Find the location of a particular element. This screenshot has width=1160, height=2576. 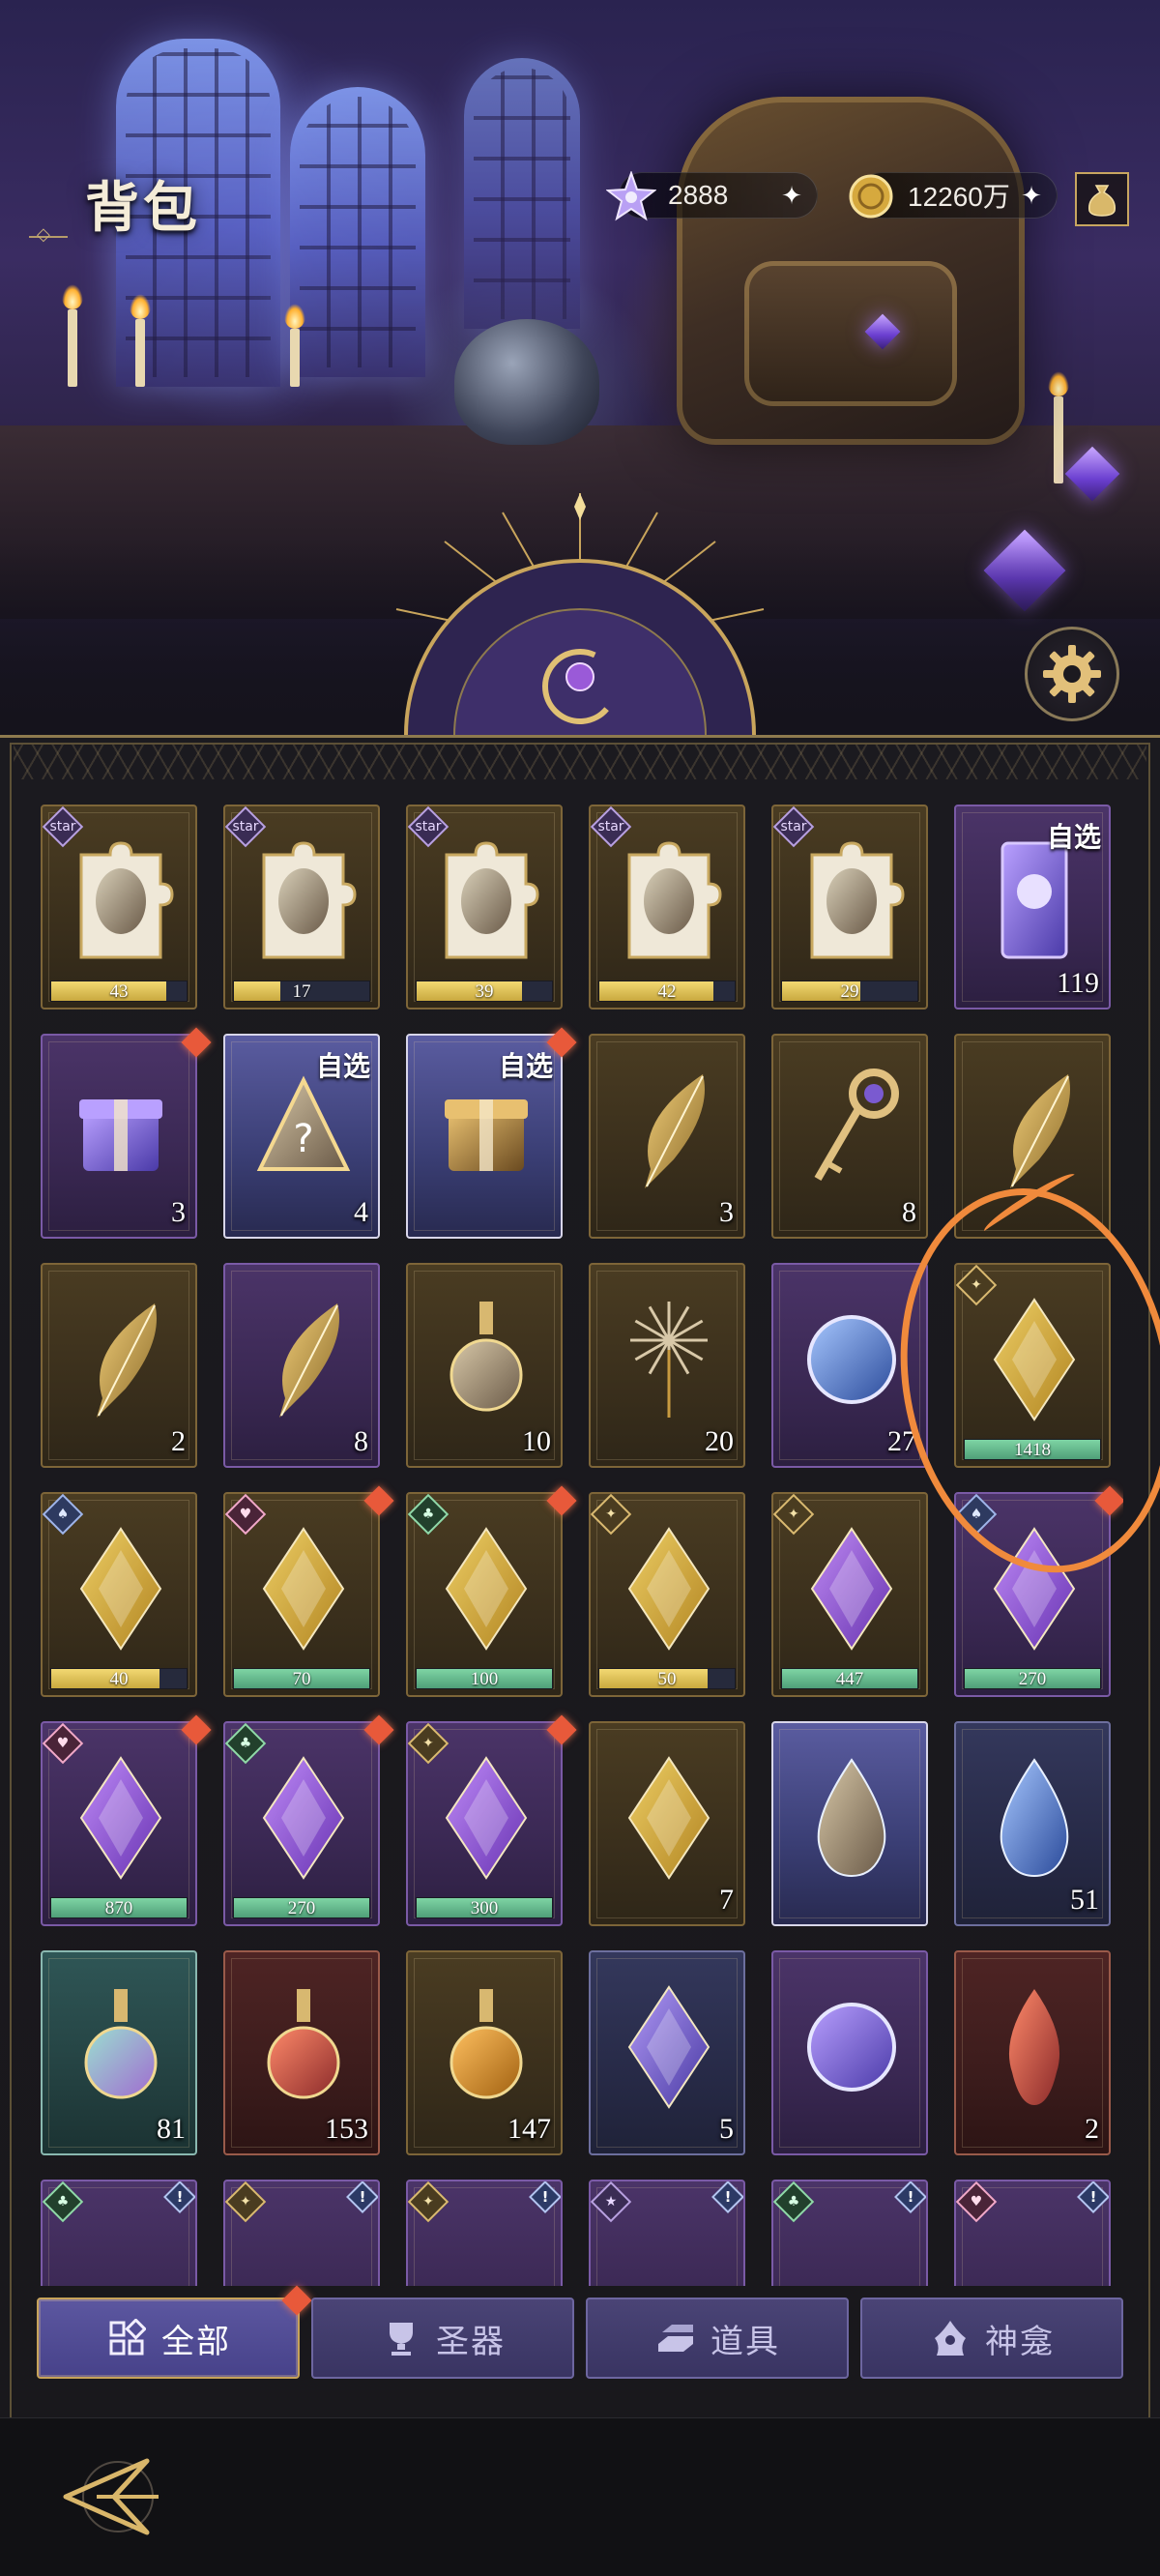

flame-essence-icon is located at coordinates (1034, 2047).